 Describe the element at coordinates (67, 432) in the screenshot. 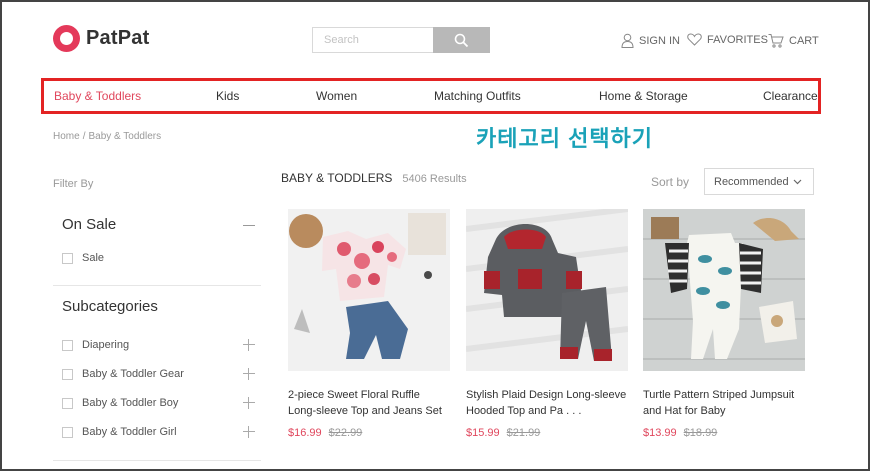

I see `baby-toddler-girl-checkbox` at that location.